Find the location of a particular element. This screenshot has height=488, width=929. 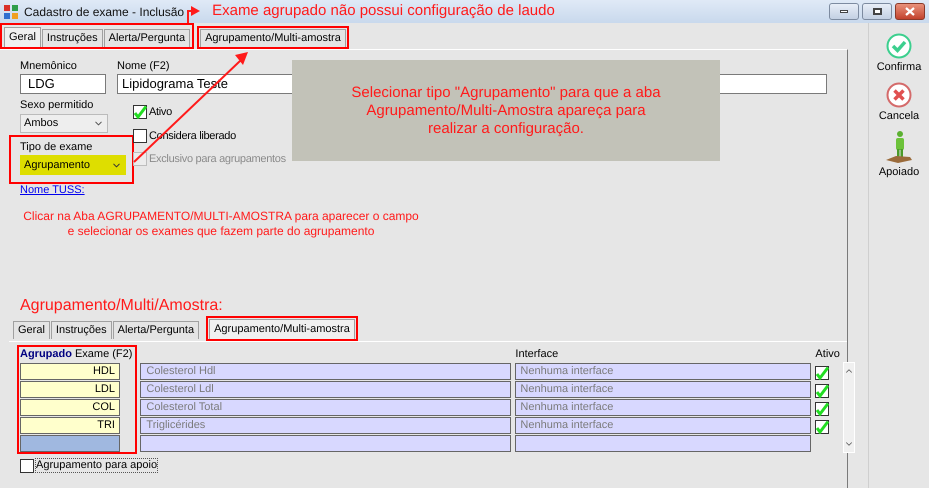

exam-cell is located at coordinates (326, 443).